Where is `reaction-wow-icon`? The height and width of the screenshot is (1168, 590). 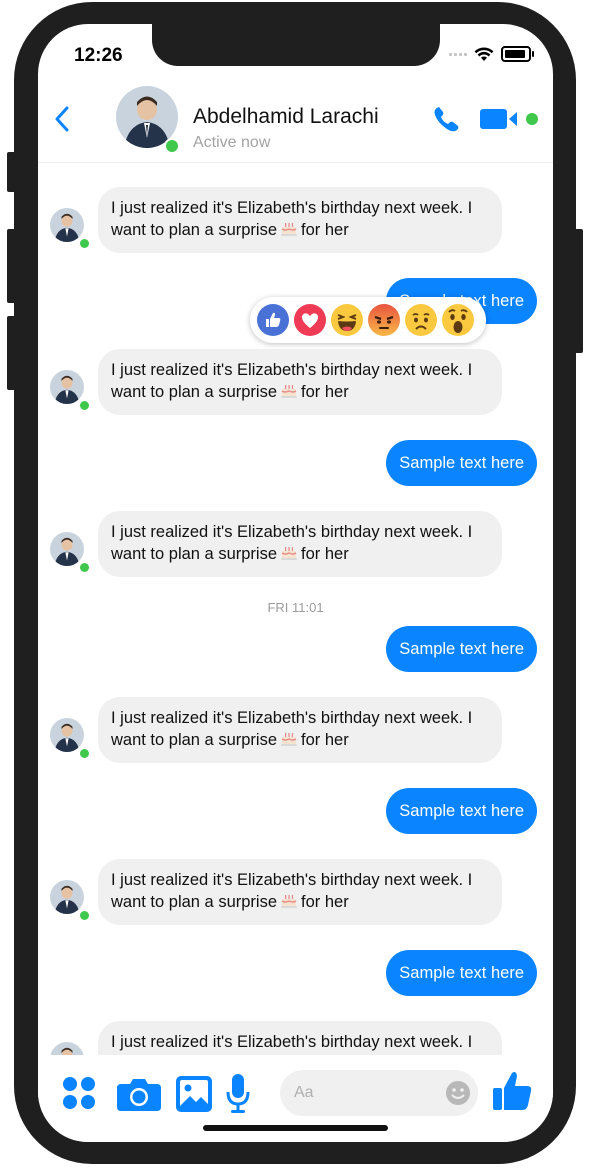 reaction-wow-icon is located at coordinates (458, 320).